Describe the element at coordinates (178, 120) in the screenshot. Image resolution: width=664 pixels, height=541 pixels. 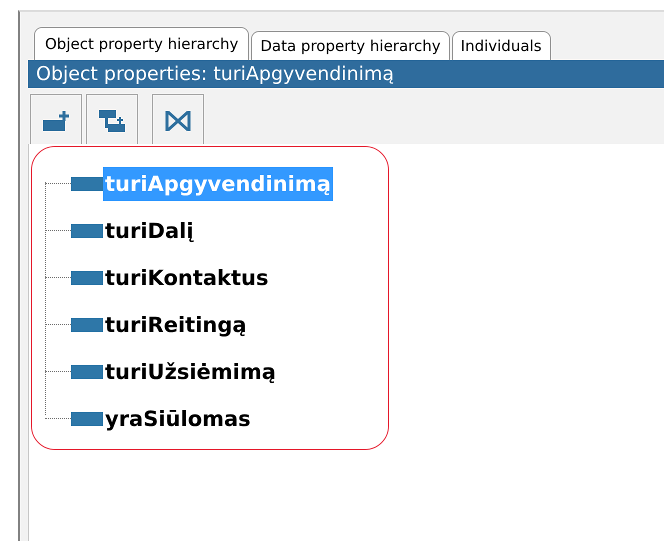
I see `delete-button` at that location.